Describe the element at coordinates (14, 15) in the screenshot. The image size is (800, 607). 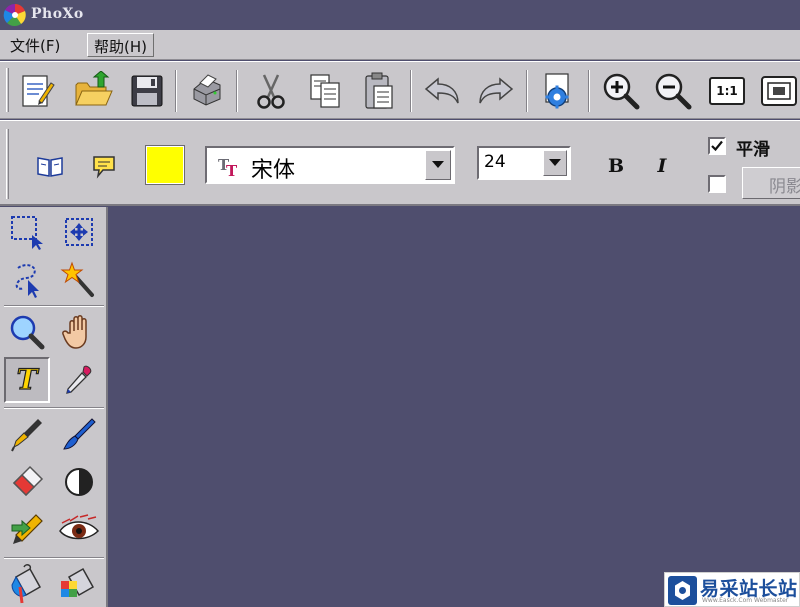
I see `phoxo-logo-icon` at that location.